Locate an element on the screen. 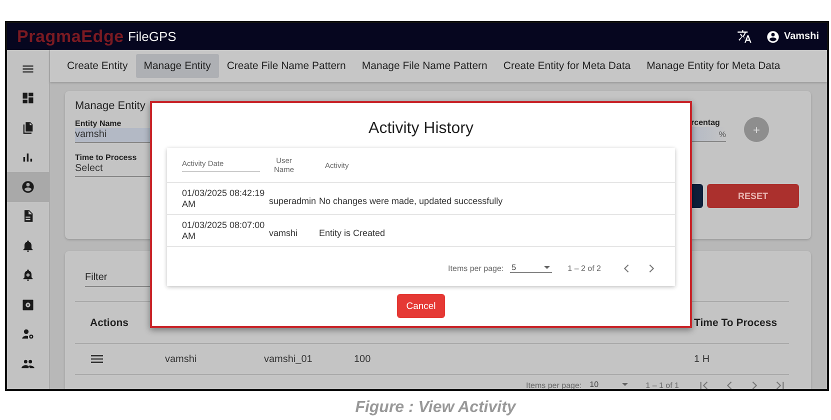 This screenshot has height=420, width=831. table-cell-text: superadmin is located at coordinates (293, 200).